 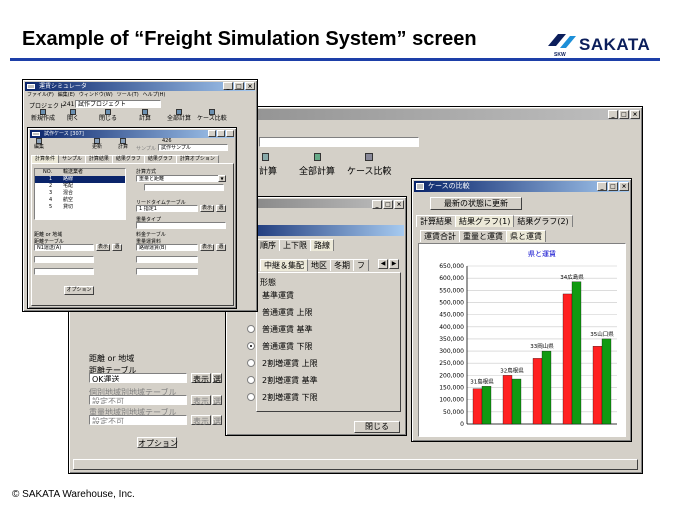 I want to click on sim-close-button: ×, so click(x=250, y=86).